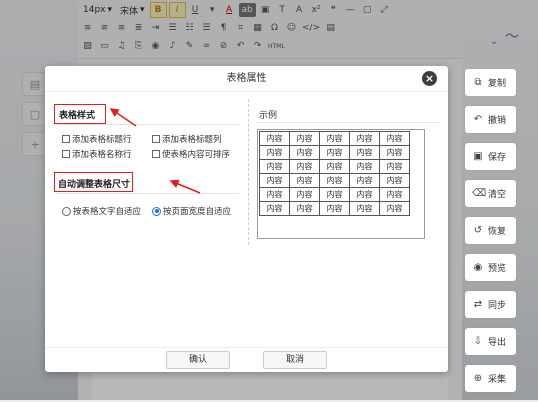 The width and height of the screenshot is (538, 402). I want to click on annotation-arrows, so click(155, 151).